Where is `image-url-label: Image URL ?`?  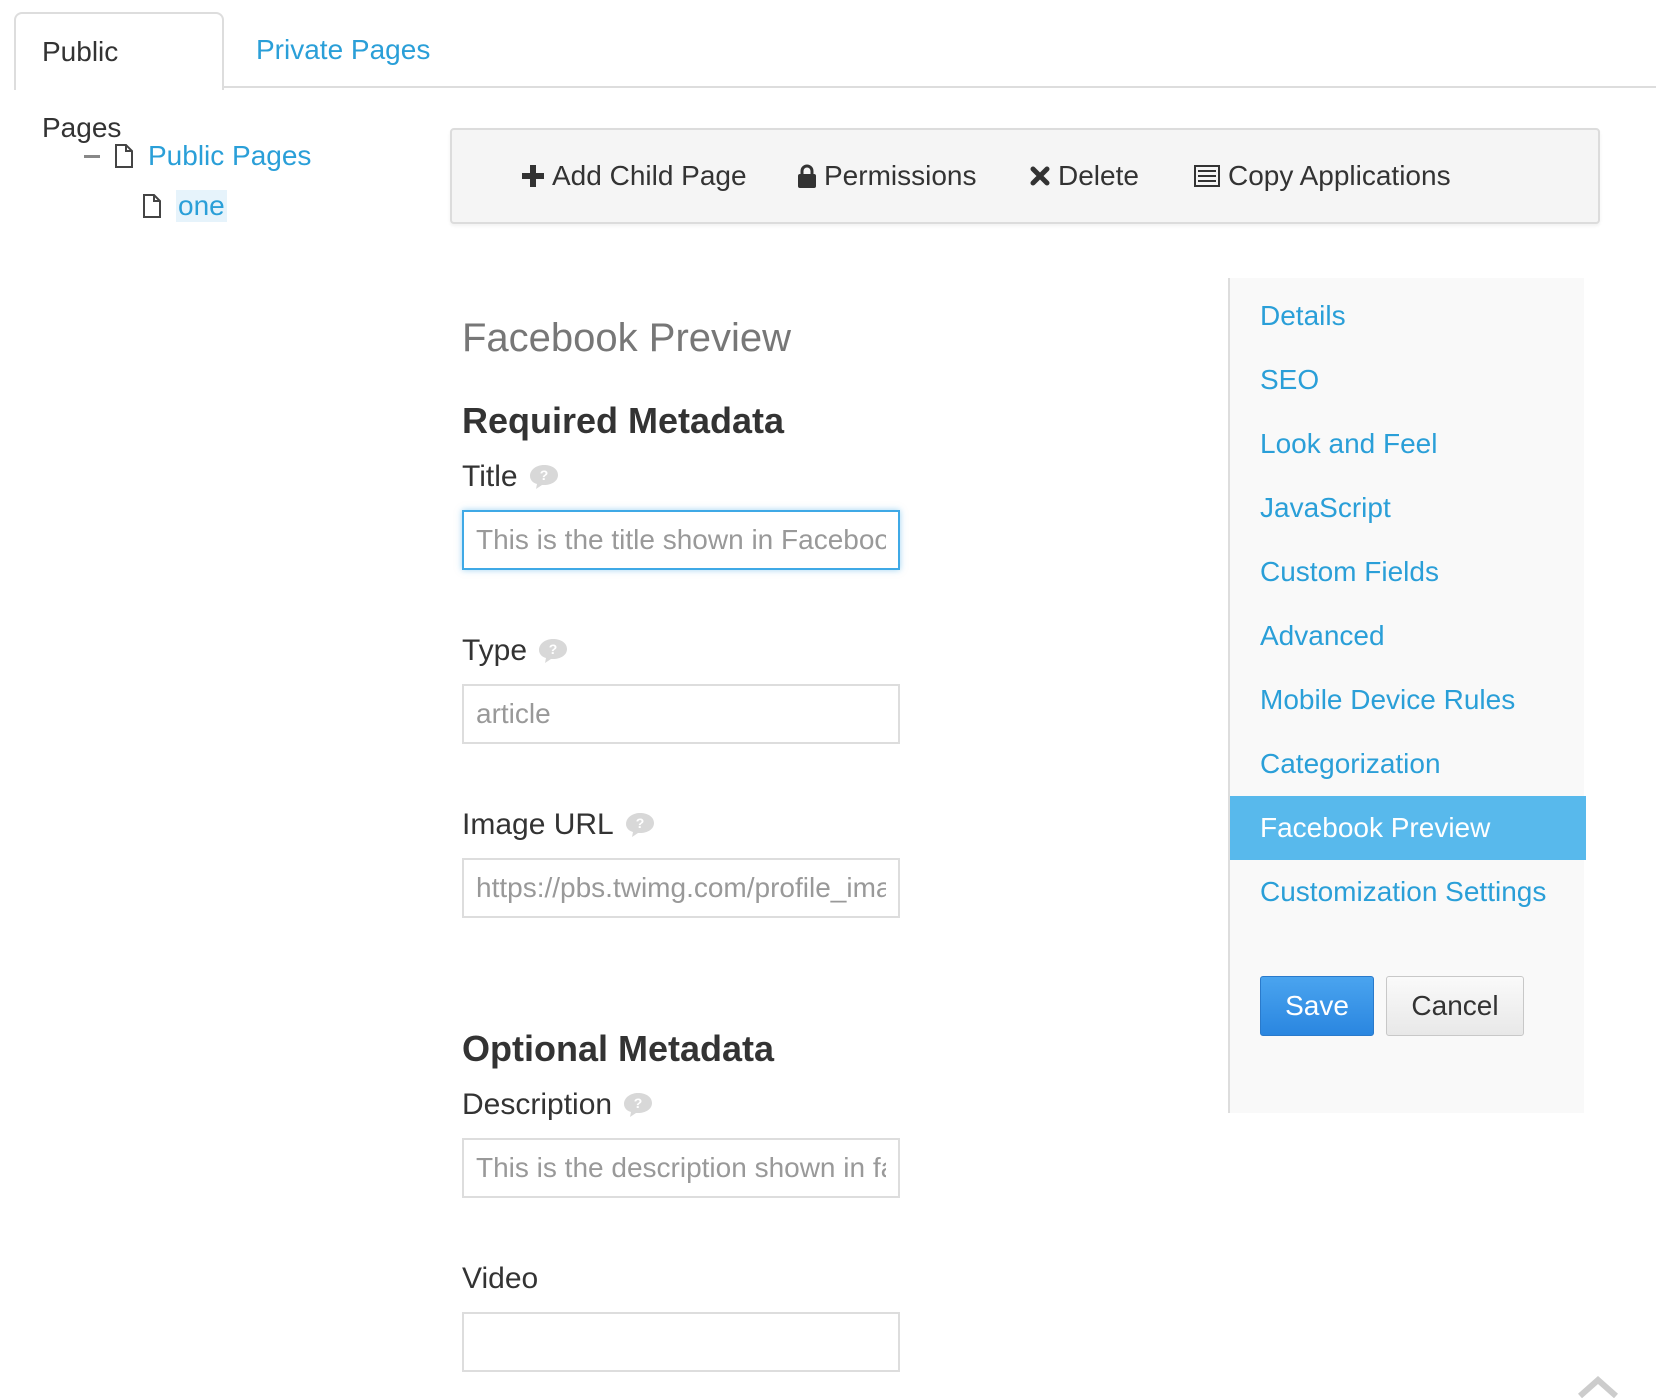
image-url-label: Image URL ? is located at coordinates (559, 825).